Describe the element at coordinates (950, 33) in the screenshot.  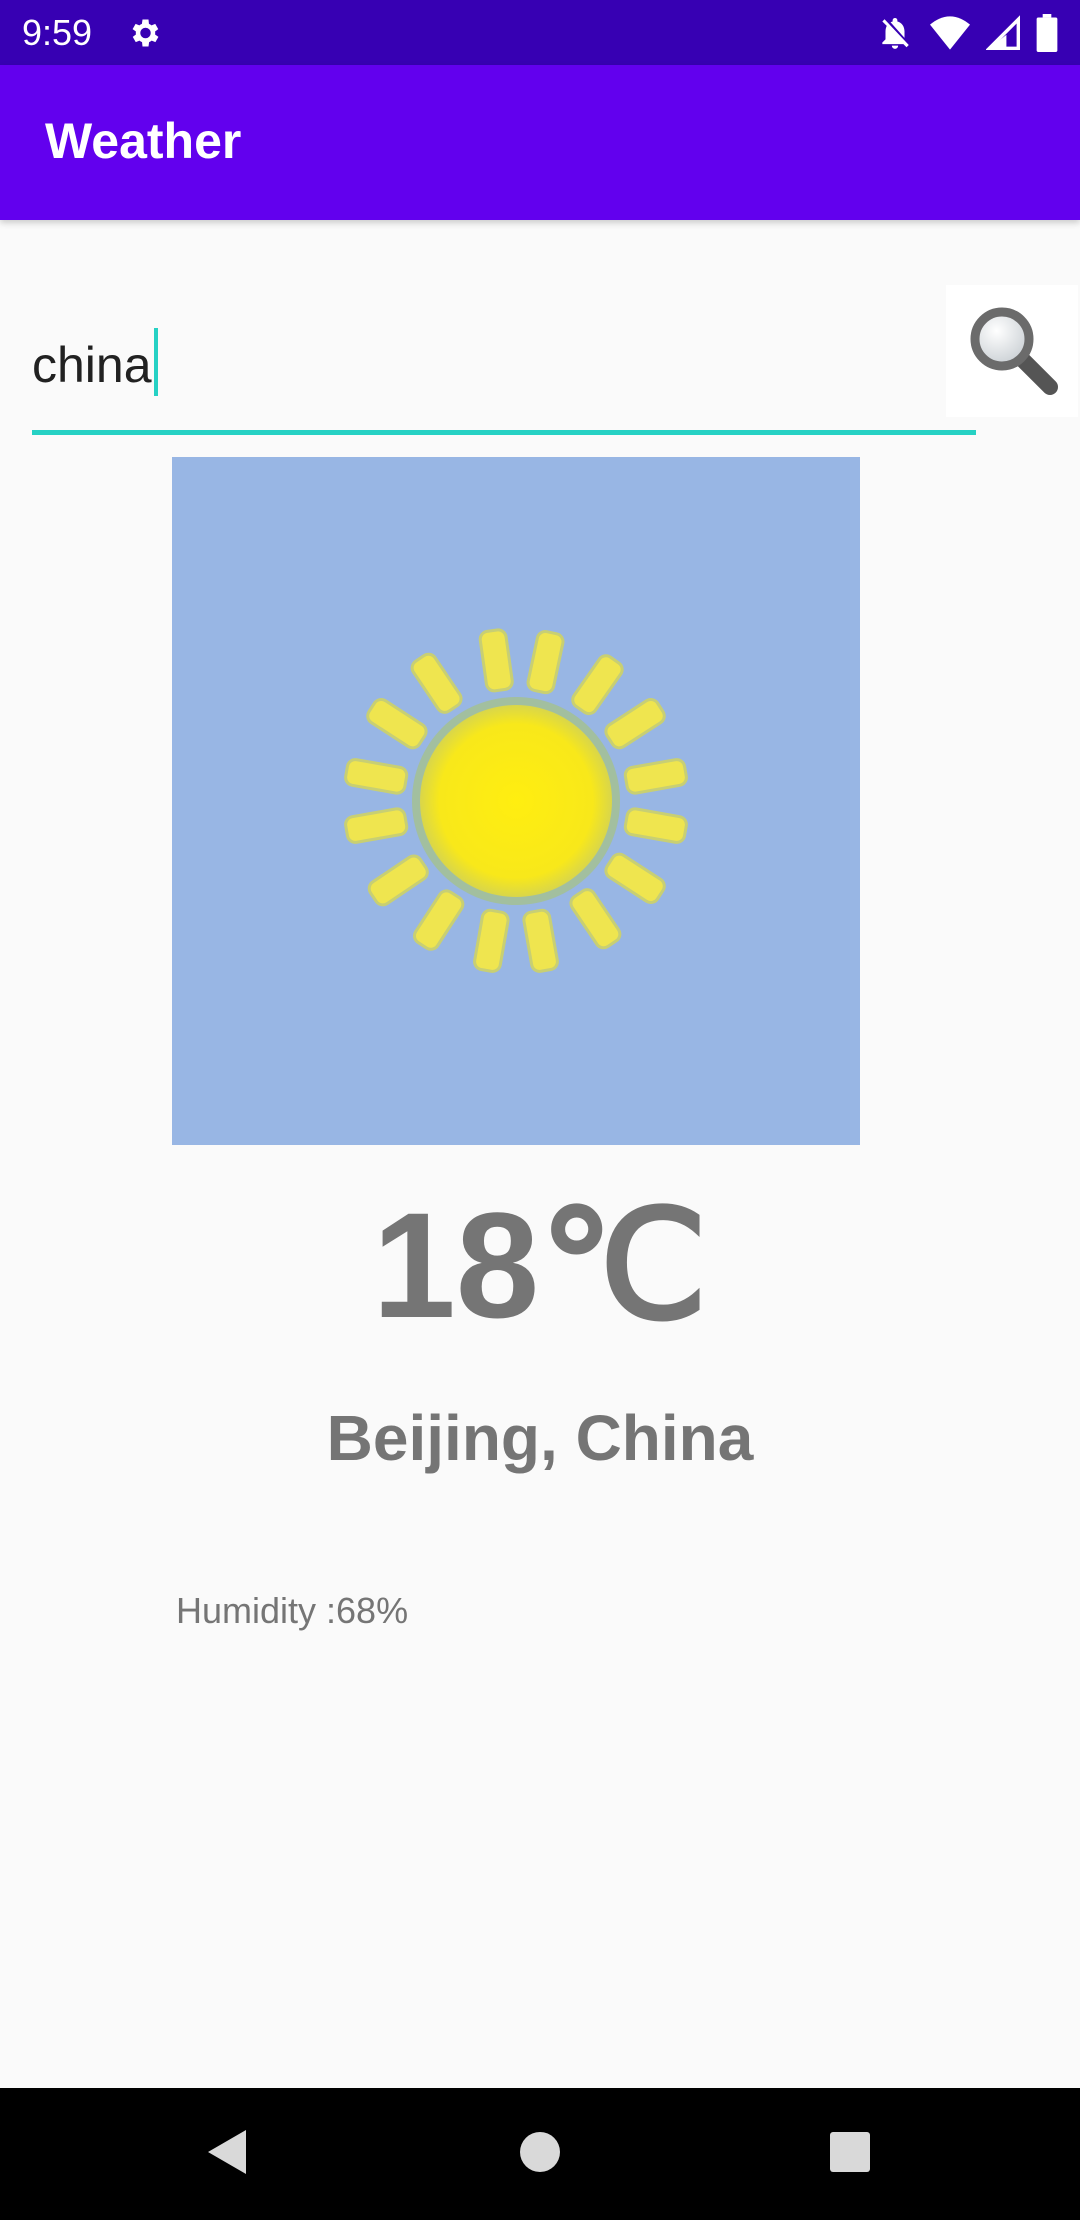
I see `wifi-icon` at that location.